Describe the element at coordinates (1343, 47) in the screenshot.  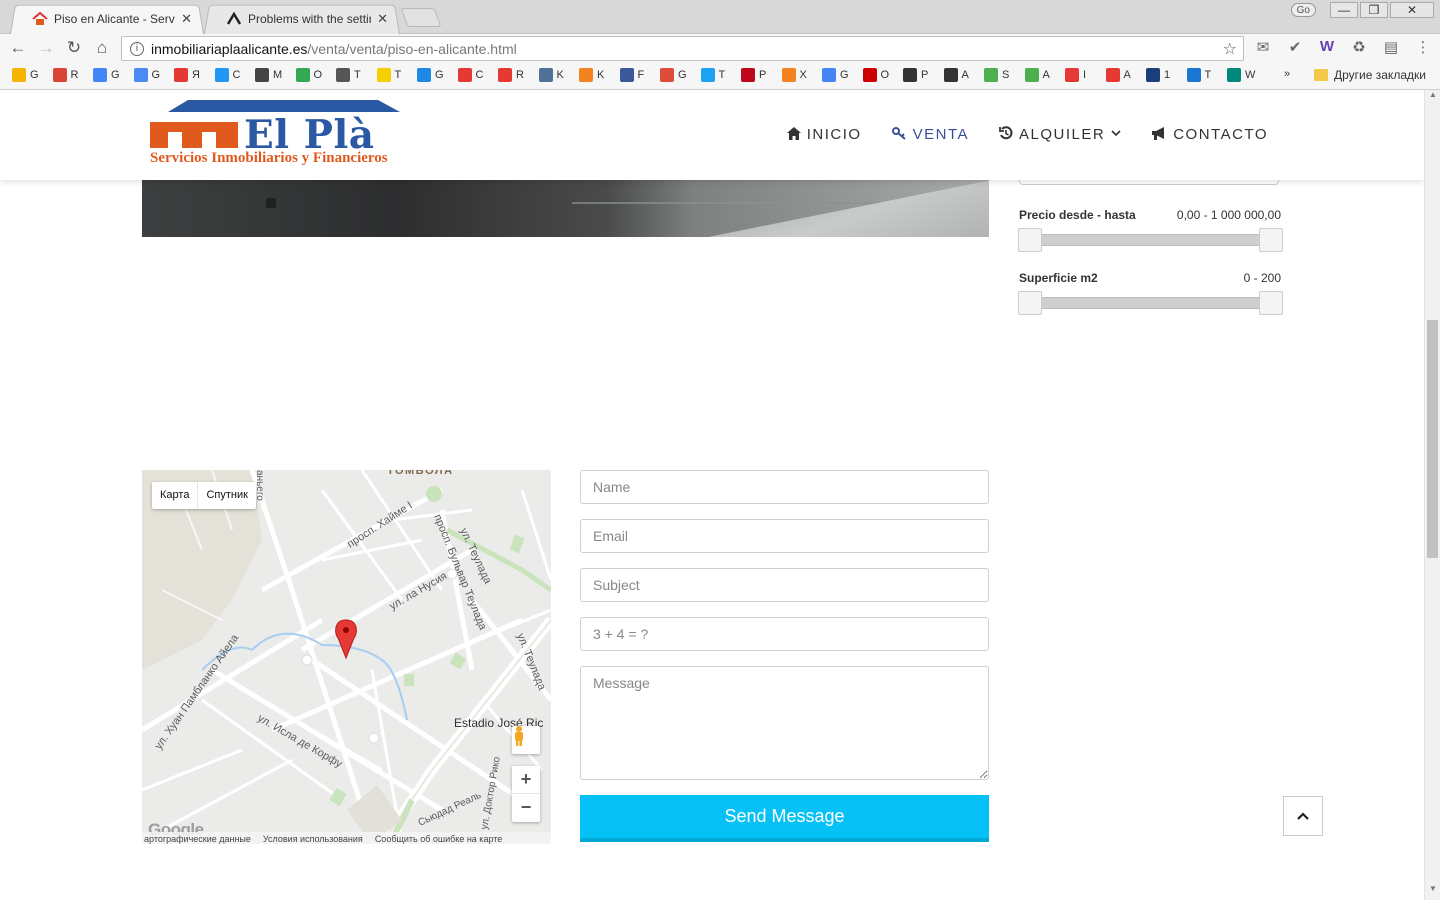
I see `extensions-bar: ✉ ✔ W ♻ ▤ ⋮` at that location.